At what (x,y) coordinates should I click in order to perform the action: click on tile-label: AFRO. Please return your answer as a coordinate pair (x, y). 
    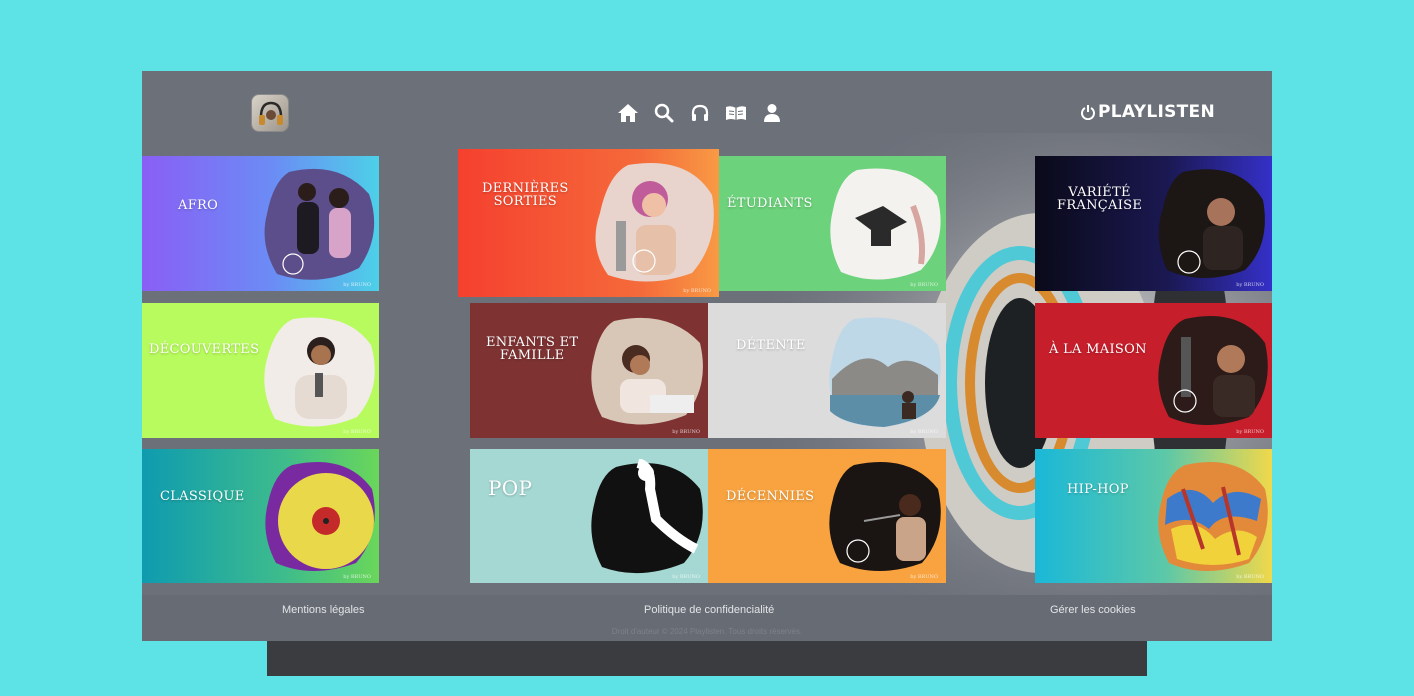
    Looking at the image, I should click on (198, 205).